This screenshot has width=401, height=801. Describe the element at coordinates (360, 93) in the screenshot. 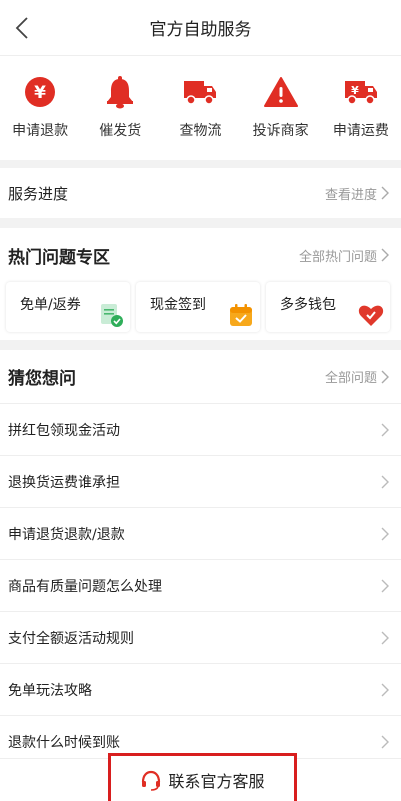

I see `yen-truck-icon: ¥` at that location.